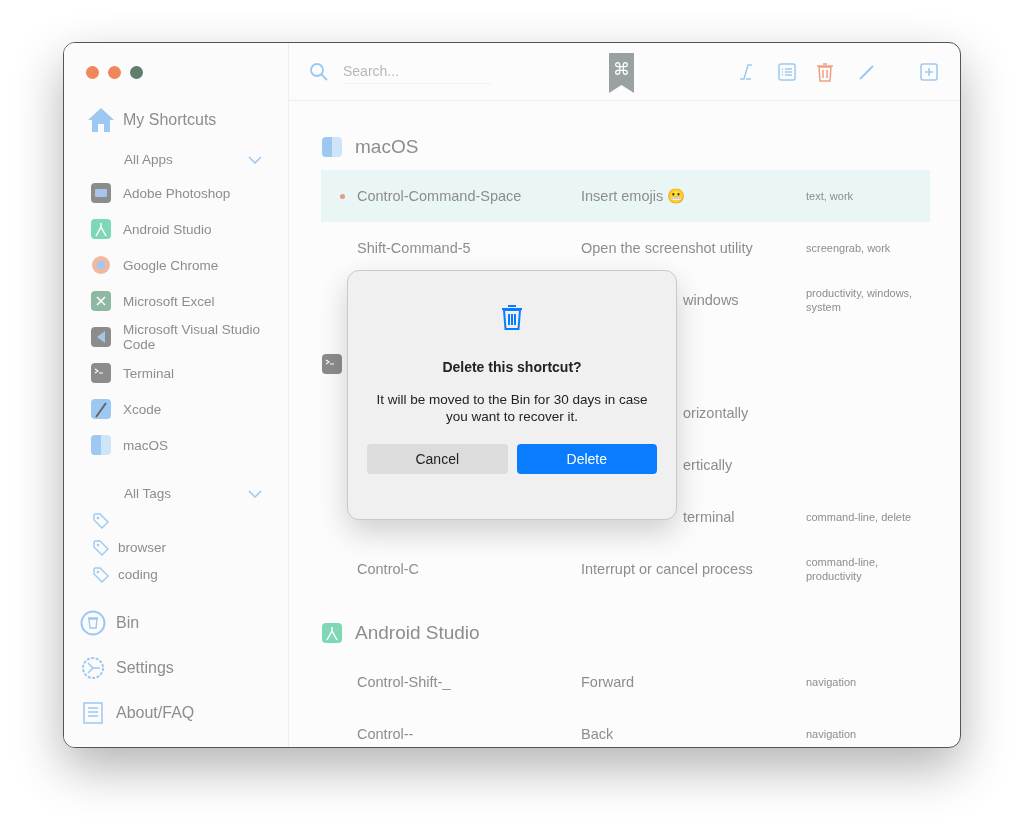 The width and height of the screenshot is (1024, 831). I want to click on shortcut-keys: Control-Command-Space, so click(451, 196).